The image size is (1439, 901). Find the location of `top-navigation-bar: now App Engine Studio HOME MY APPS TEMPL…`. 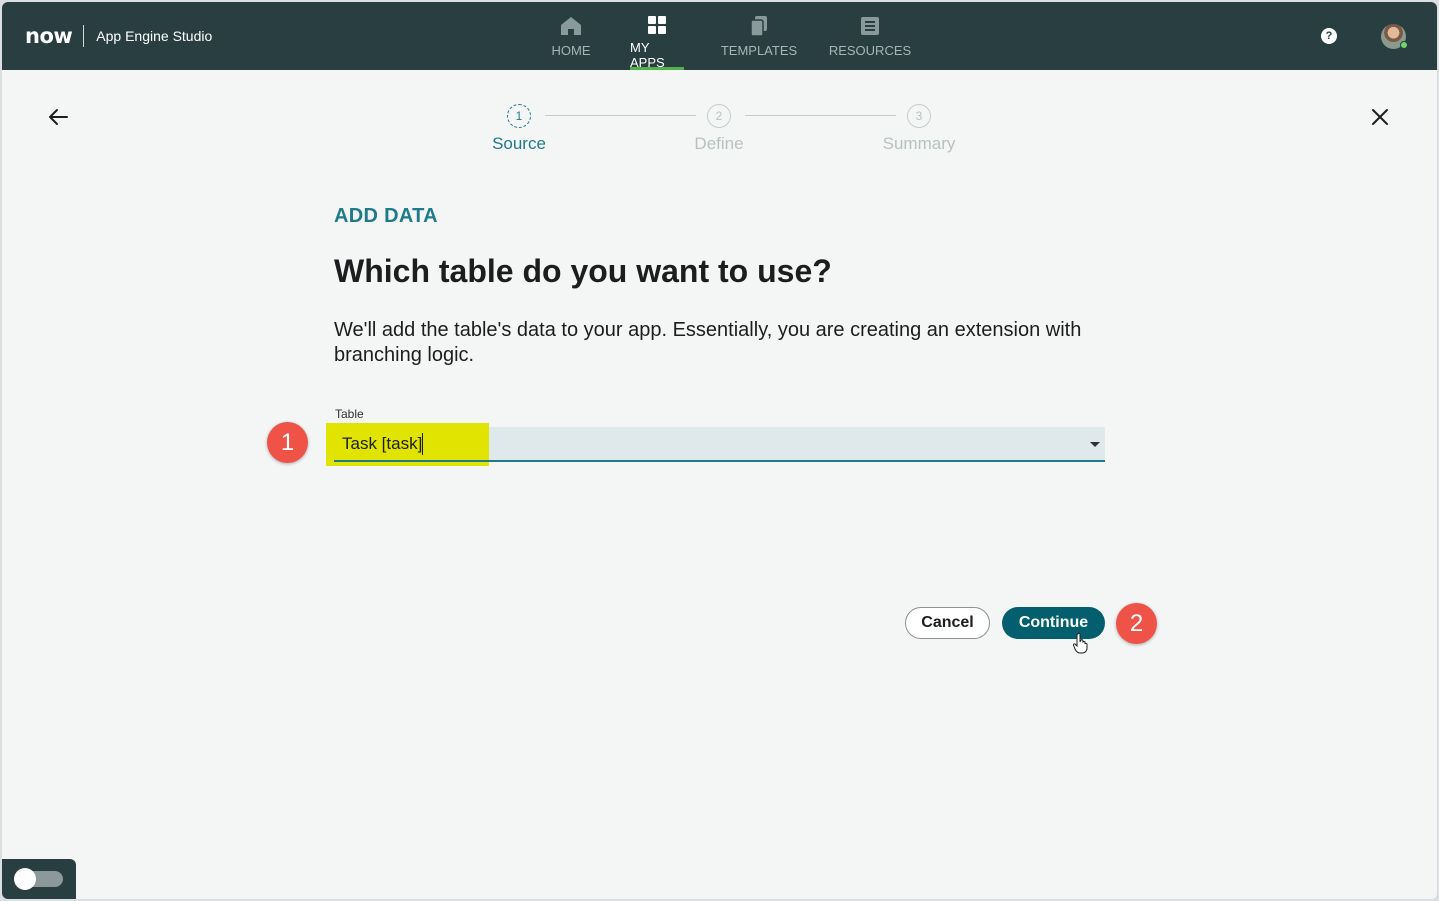

top-navigation-bar: now App Engine Studio HOME MY APPS TEMPL… is located at coordinates (719, 36).